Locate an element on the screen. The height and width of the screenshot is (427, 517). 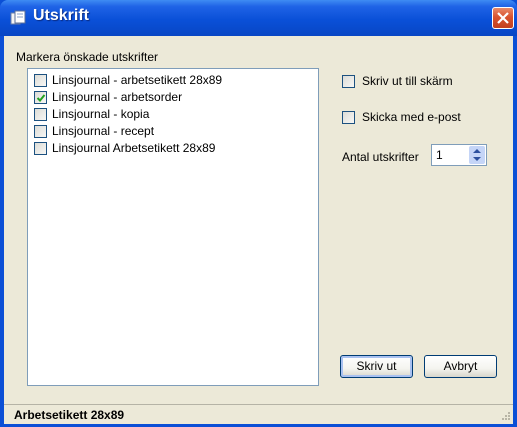
print-to-screen-option: Skriv ut till skärm is located at coordinates (415, 82).